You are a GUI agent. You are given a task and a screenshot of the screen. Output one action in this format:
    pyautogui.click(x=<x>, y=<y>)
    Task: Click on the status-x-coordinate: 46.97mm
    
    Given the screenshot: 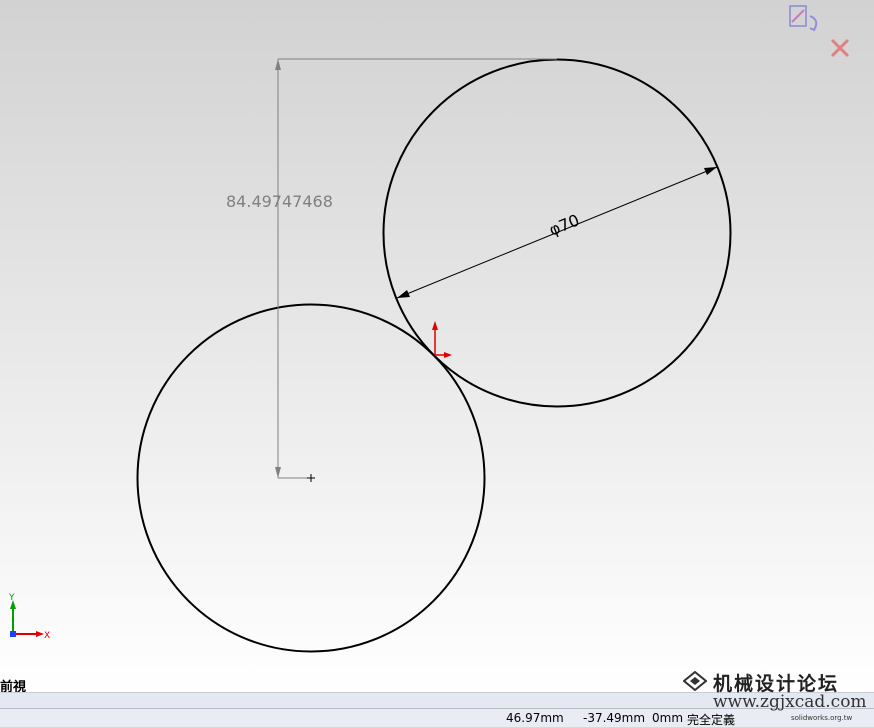 What is the action you would take?
    pyautogui.click(x=535, y=718)
    